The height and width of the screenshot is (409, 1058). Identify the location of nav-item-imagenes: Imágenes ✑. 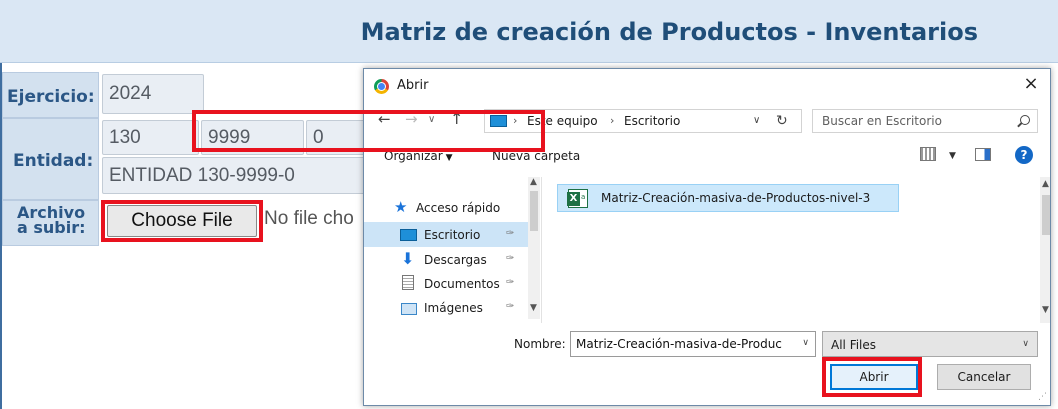
(446, 307).